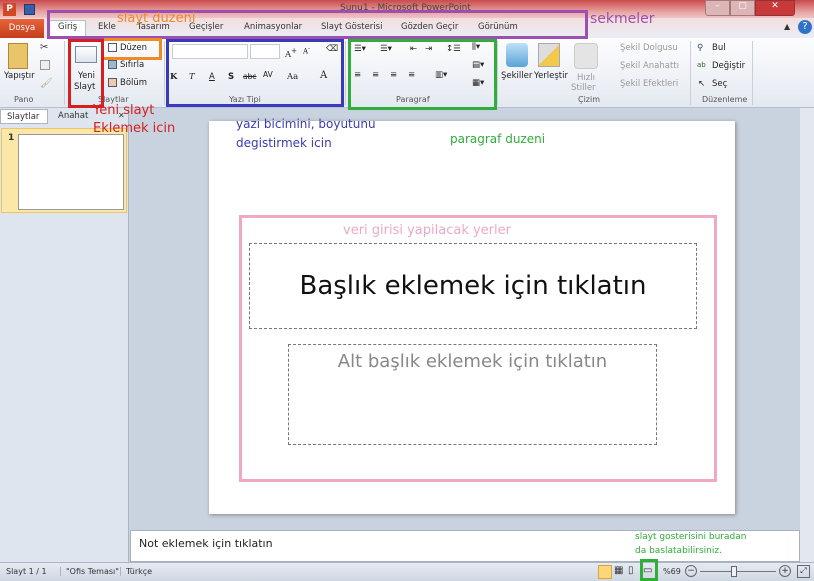 The image size is (814, 581). What do you see at coordinates (206, 543) in the screenshot?
I see `notes-placeholder: Not eklemek için tıklatın` at bounding box center [206, 543].